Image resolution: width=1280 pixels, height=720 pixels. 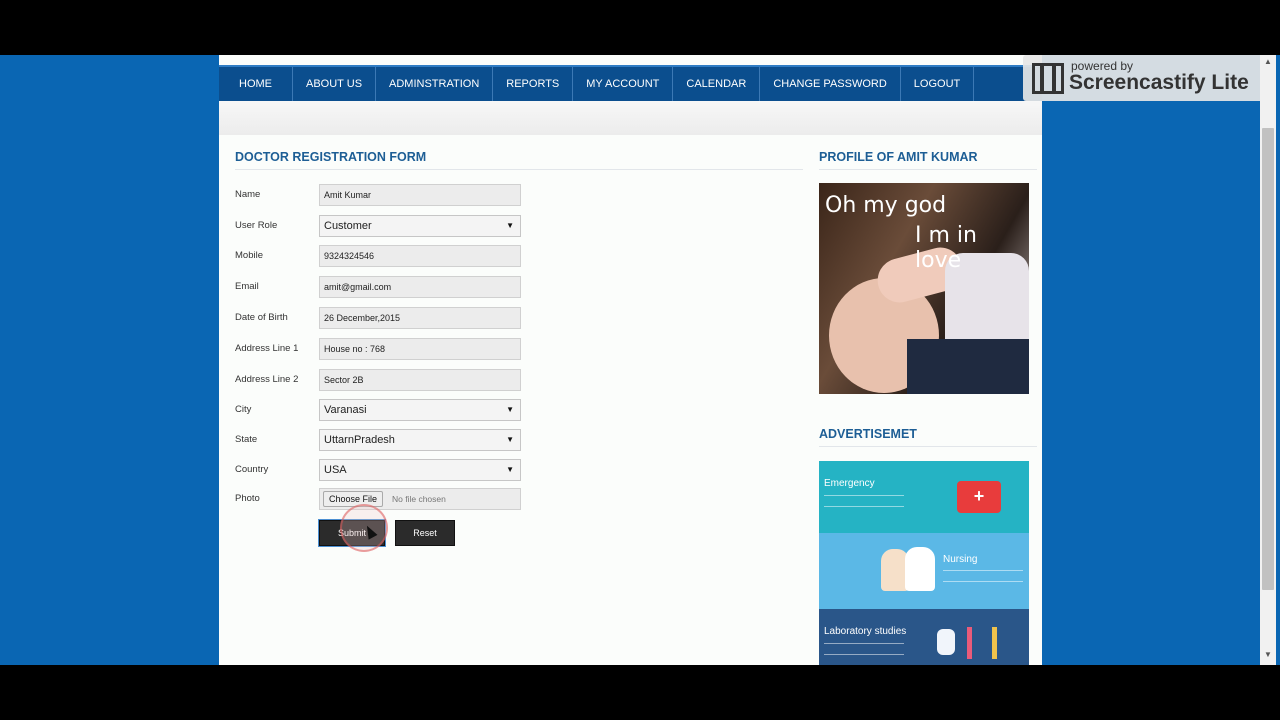 What do you see at coordinates (359, 440) in the screenshot?
I see `state-selected-value: UttarnPradesh` at bounding box center [359, 440].